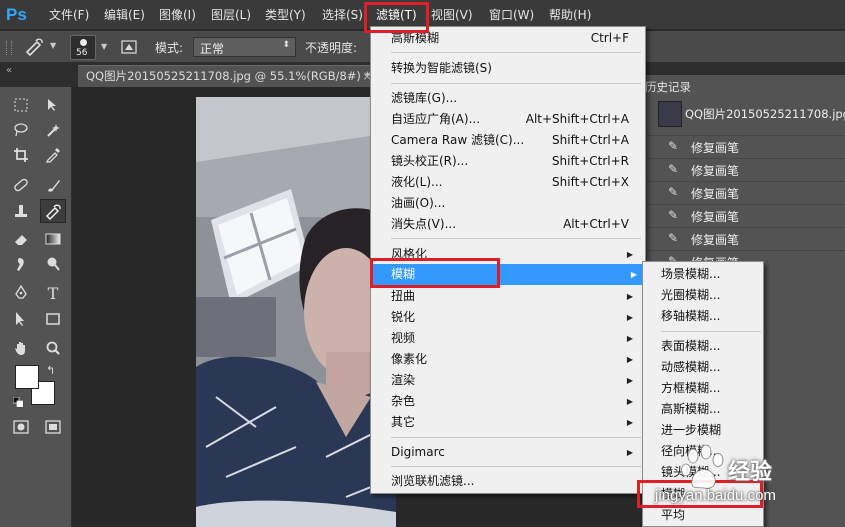 The image size is (845, 527). Describe the element at coordinates (570, 15) in the screenshot. I see `menu-help: 帮助(H)` at that location.